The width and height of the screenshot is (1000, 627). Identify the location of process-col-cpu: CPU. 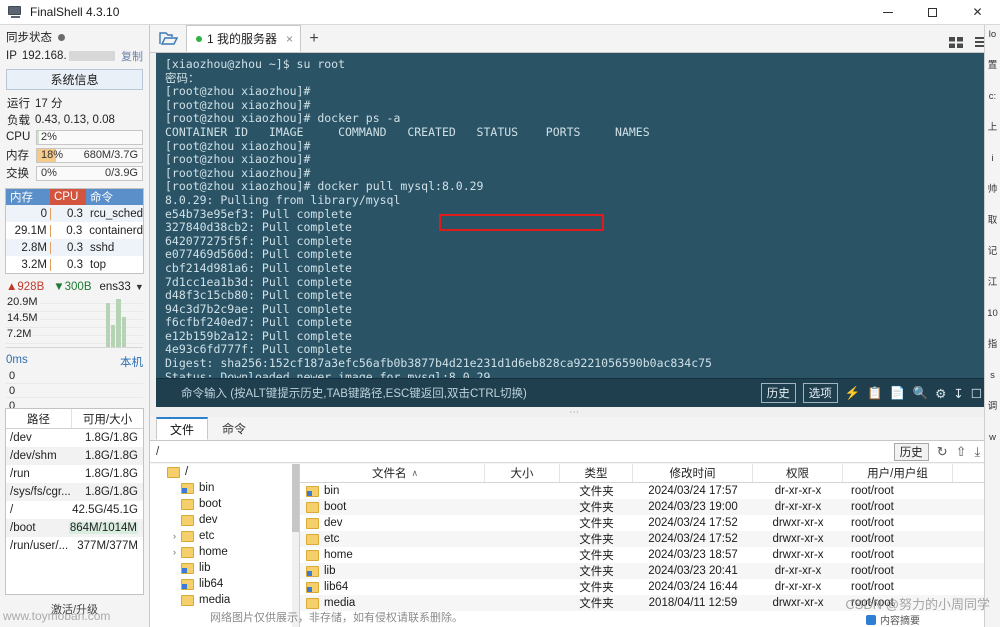
(68, 197).